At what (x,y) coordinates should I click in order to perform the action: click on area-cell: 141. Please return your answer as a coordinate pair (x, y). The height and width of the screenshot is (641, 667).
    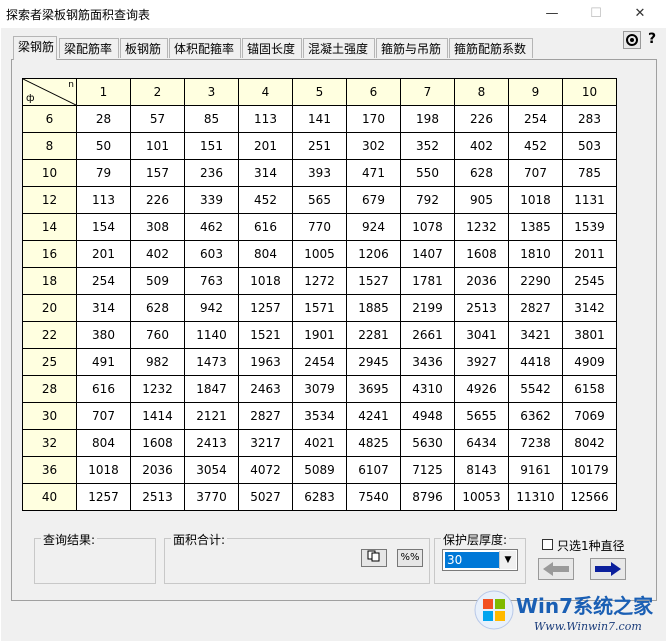
    Looking at the image, I should click on (319, 119).